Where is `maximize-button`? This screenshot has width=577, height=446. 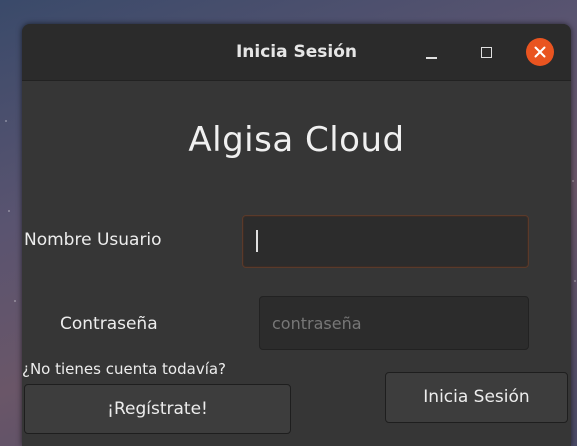
maximize-button is located at coordinates (486, 52).